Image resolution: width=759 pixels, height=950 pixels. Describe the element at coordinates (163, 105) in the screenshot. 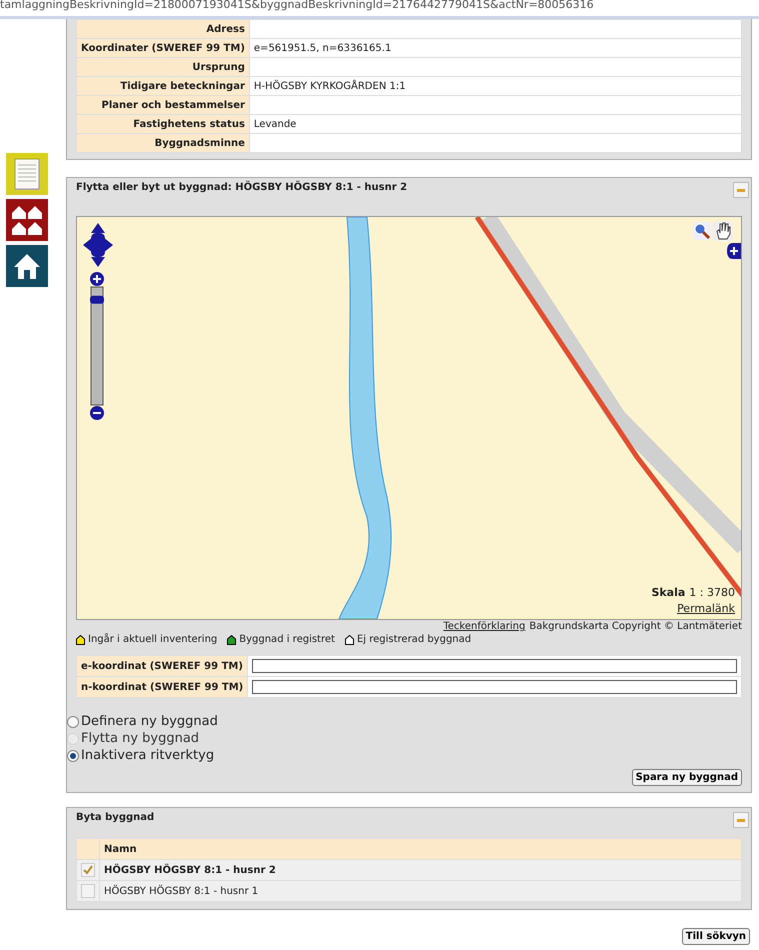

I see `field-label: Planer och bestammelser` at that location.